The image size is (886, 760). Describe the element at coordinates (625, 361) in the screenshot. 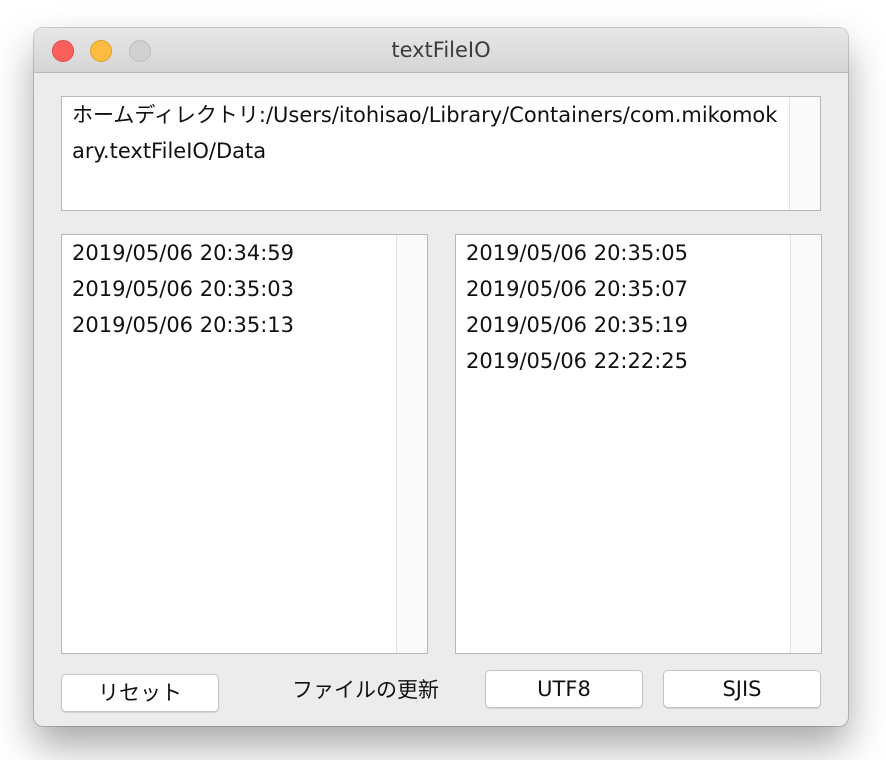

I see `list-item: 2019/05/06 22:22:25` at that location.